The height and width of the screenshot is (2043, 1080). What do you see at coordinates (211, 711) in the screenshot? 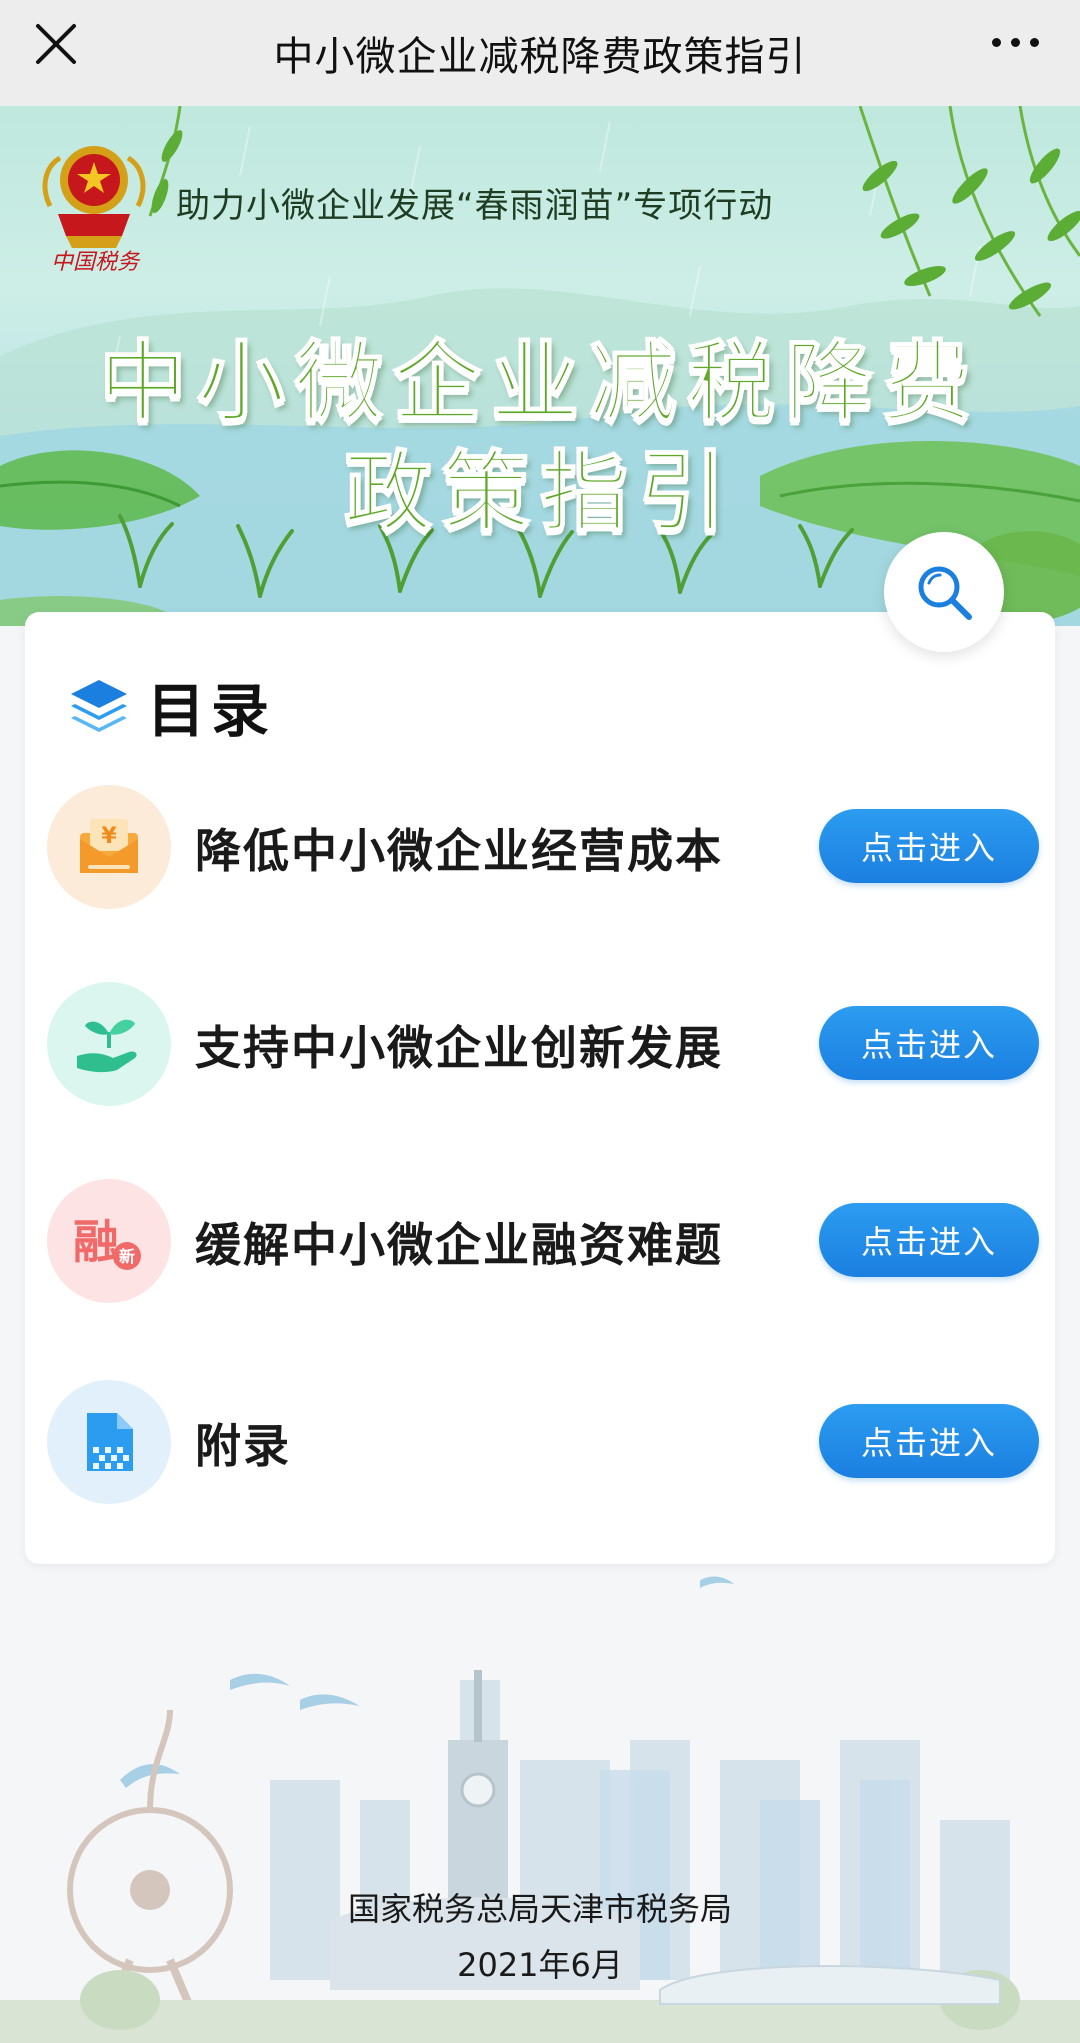
I see `catalog-heading: 目录` at bounding box center [211, 711].